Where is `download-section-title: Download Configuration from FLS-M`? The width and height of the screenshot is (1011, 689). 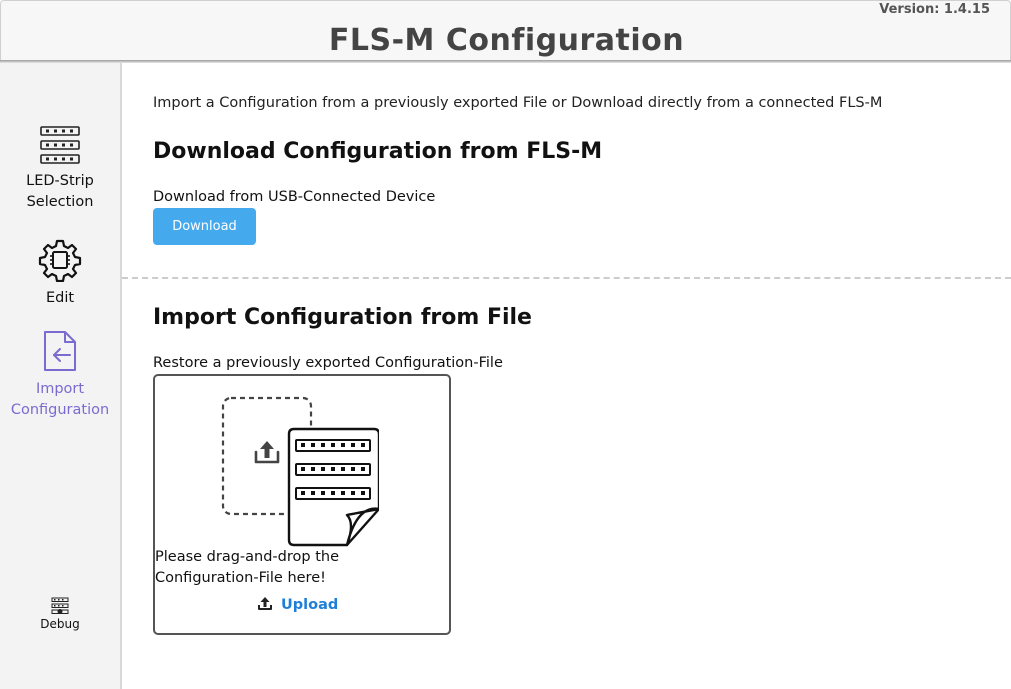
download-section-title: Download Configuration from FLS-M is located at coordinates (378, 151).